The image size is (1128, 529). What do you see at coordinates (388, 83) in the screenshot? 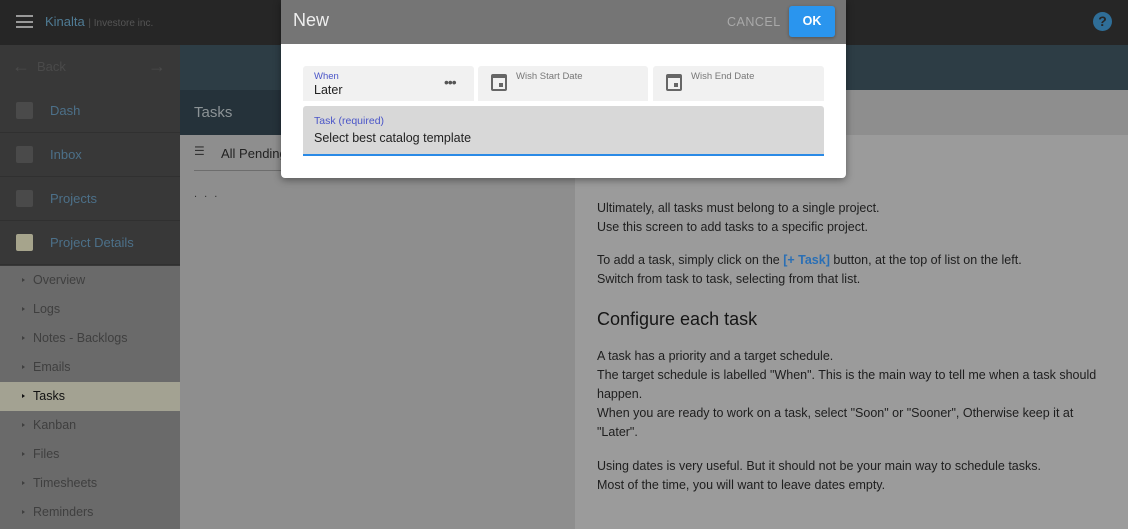
I see `when-field: When Later •••` at bounding box center [388, 83].